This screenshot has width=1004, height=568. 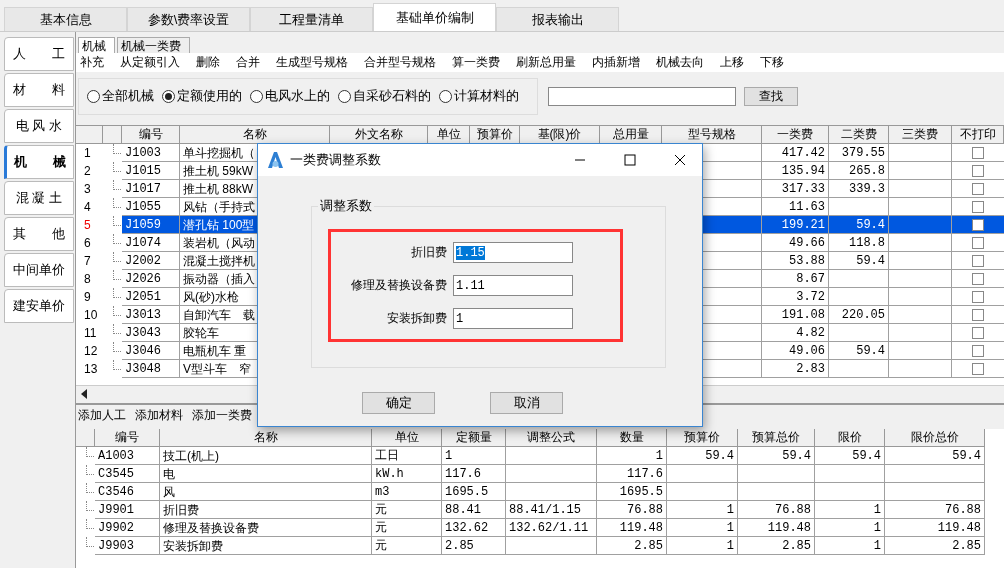 I want to click on table-cell: 199.21, so click(x=795, y=225).